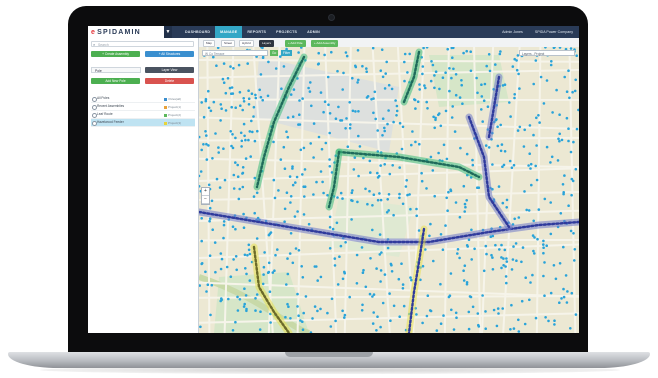  What do you see at coordinates (169, 70) in the screenshot?
I see `layer-view-dropdown: Layer View` at bounding box center [169, 70].